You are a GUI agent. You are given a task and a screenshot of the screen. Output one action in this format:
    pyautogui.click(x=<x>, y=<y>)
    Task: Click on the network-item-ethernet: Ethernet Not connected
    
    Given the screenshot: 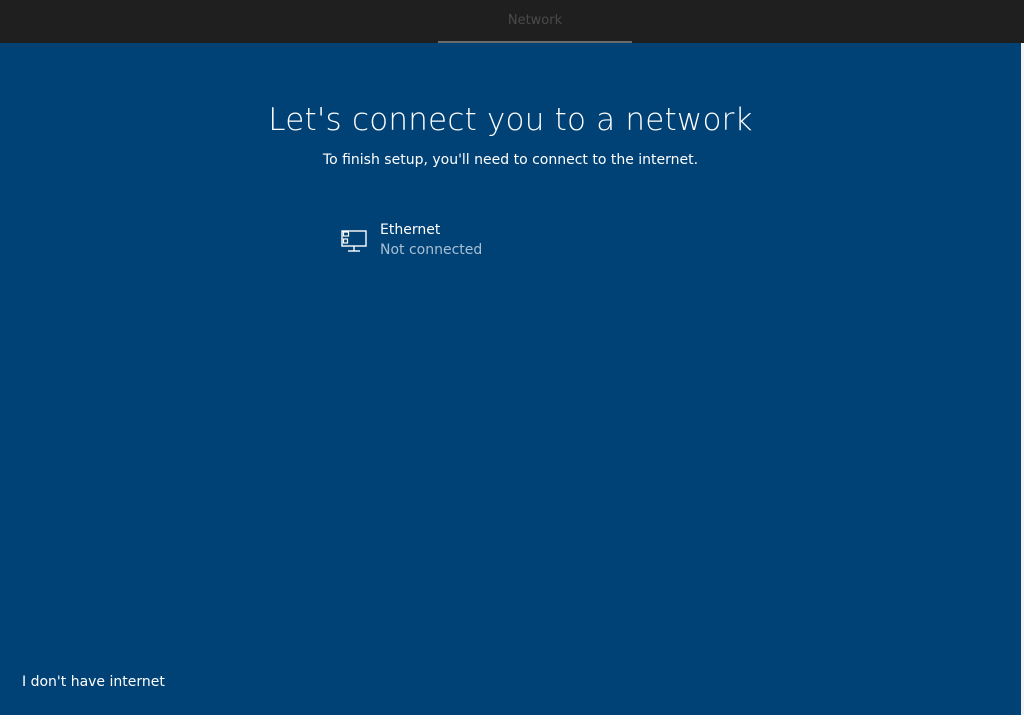 What is the action you would take?
    pyautogui.click(x=466, y=240)
    